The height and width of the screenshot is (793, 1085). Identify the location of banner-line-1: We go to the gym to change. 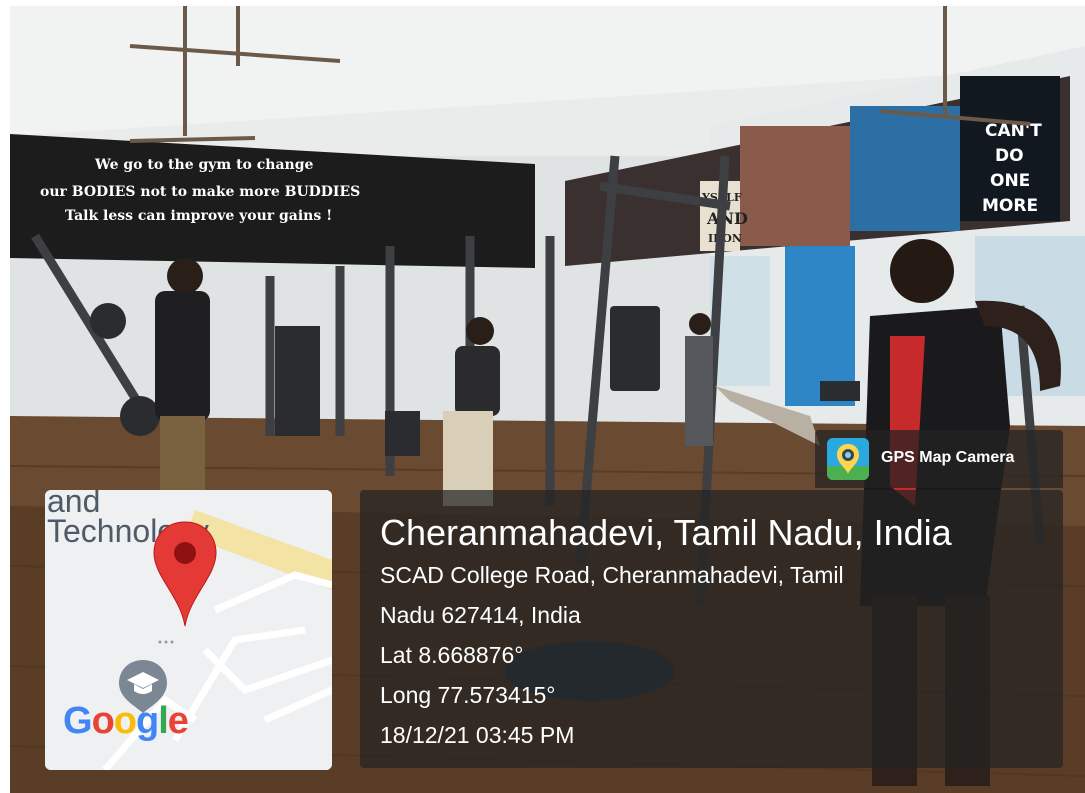
(204, 165).